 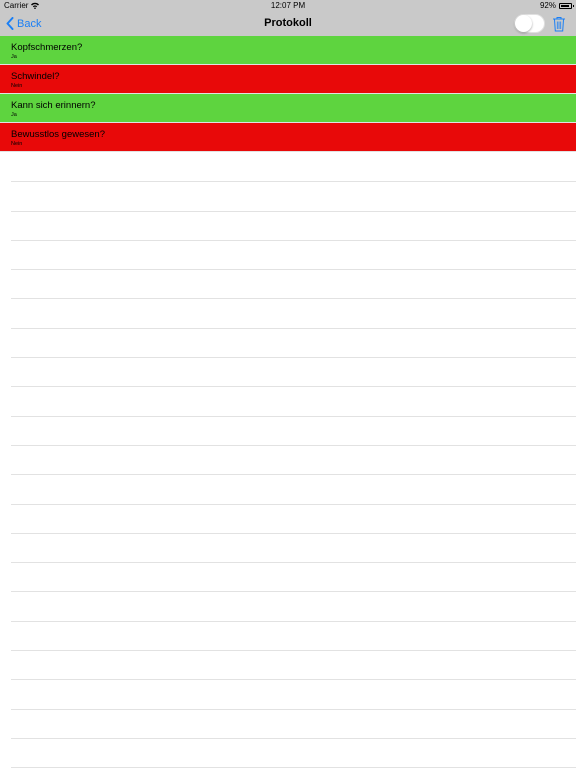 I want to click on battery-icon, so click(x=566, y=5).